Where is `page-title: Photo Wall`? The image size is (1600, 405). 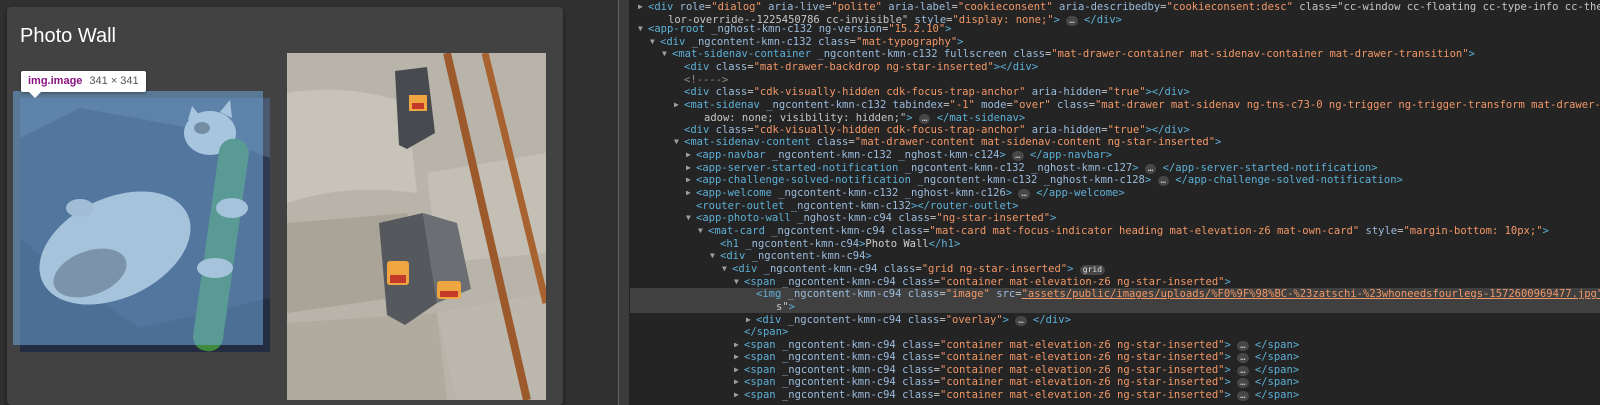
page-title: Photo Wall is located at coordinates (68, 36).